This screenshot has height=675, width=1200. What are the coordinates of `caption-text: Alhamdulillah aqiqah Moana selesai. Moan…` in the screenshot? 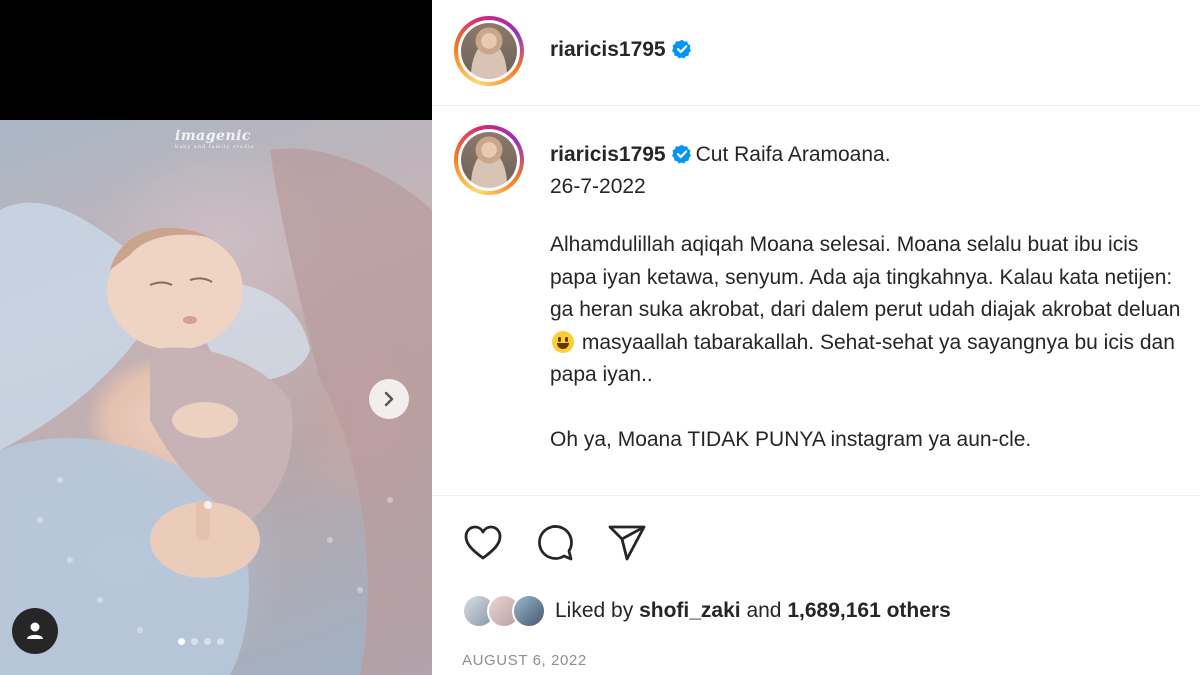 It's located at (865, 277).